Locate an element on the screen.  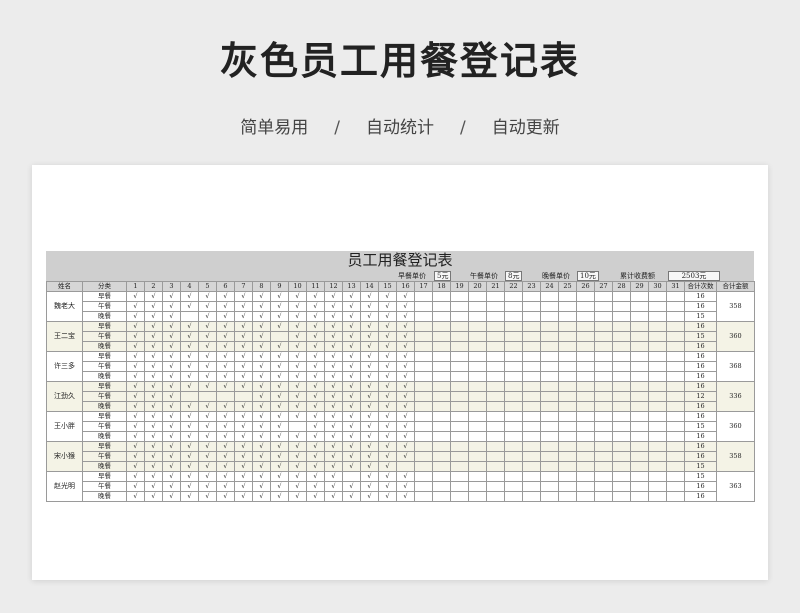
total-fee-value: 2503元 is located at coordinates (694, 276).